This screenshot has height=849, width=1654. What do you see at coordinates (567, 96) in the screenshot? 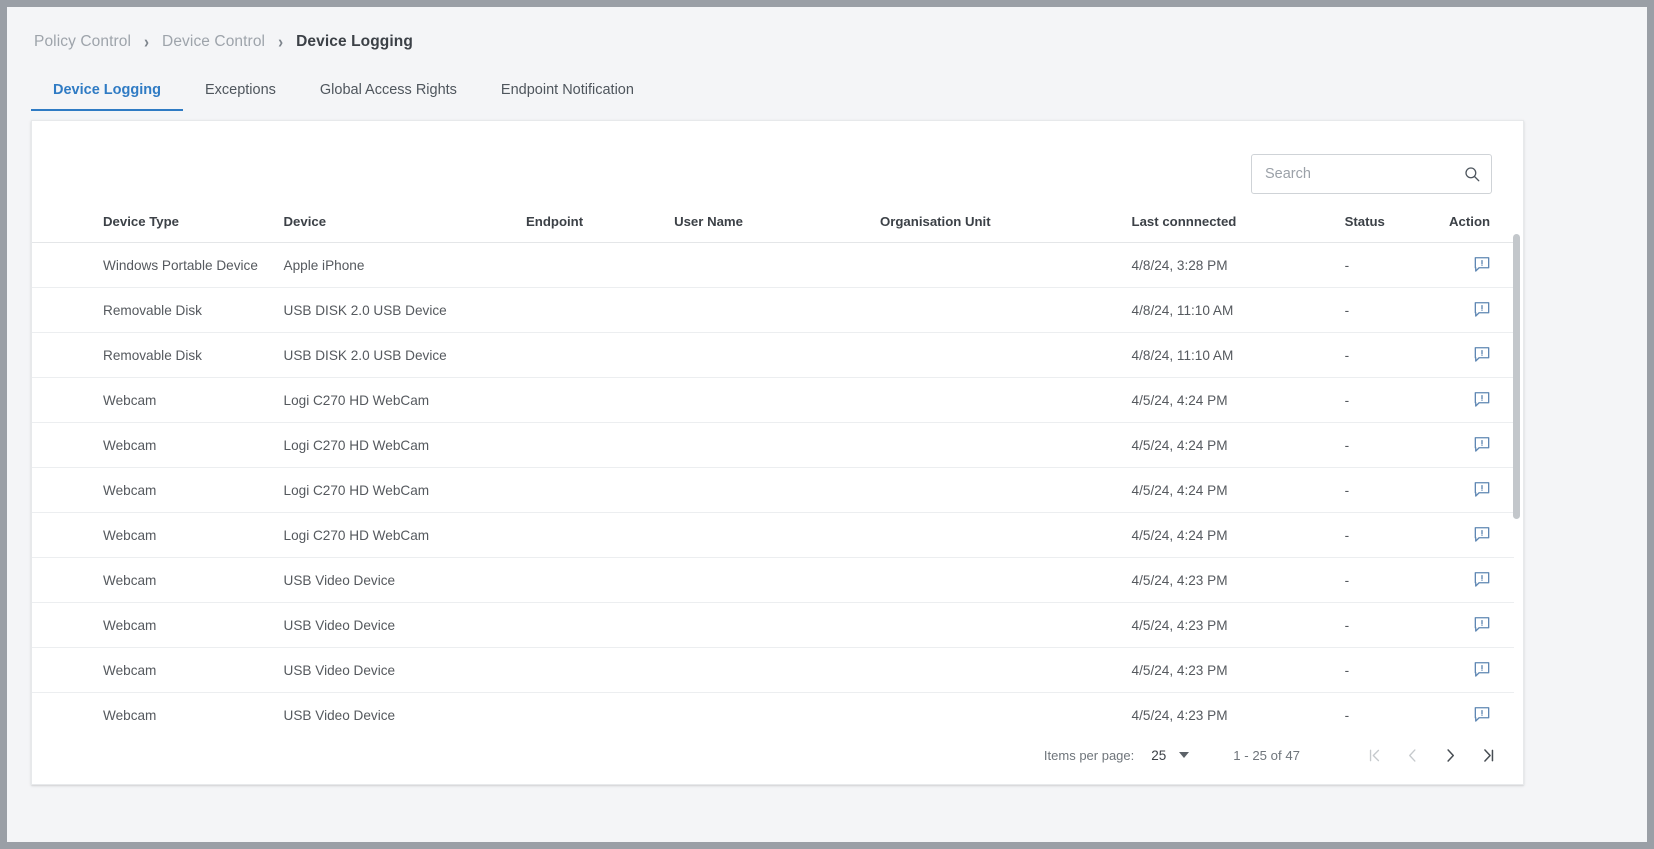
I see `tab-endpoint-notification: Endpoint Notification` at bounding box center [567, 96].